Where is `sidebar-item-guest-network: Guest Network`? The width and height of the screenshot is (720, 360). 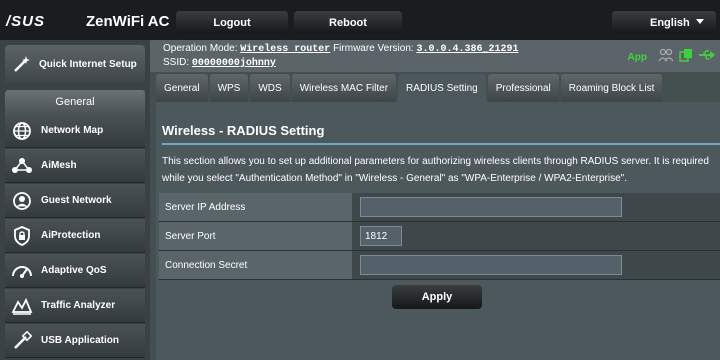 sidebar-item-guest-network: Guest Network is located at coordinates (75, 201).